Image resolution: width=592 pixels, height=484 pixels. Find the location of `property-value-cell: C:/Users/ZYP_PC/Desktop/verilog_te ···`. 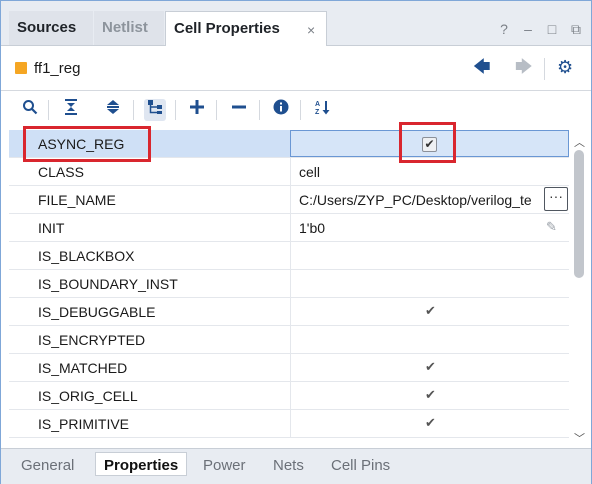

property-value-cell: C:/Users/ZYP_PC/Desktop/verilog_te ··· is located at coordinates (429, 199).